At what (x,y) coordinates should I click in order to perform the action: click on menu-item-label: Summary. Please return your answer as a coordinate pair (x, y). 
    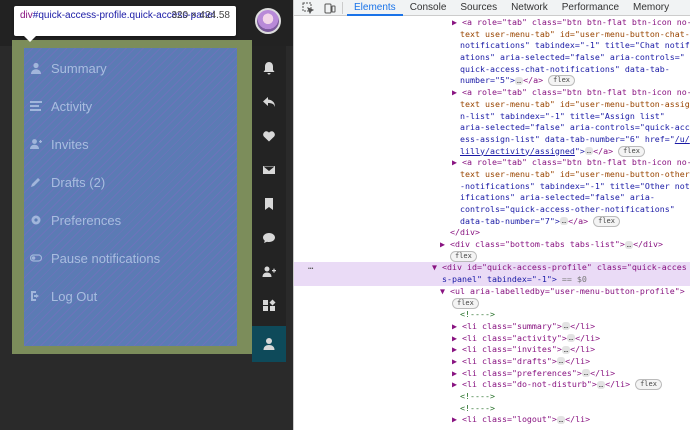
    Looking at the image, I should click on (79, 68).